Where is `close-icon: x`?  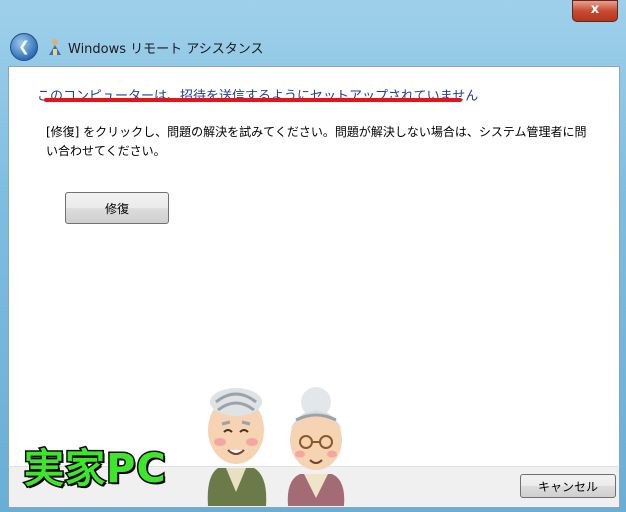
close-icon: x is located at coordinates (595, 9).